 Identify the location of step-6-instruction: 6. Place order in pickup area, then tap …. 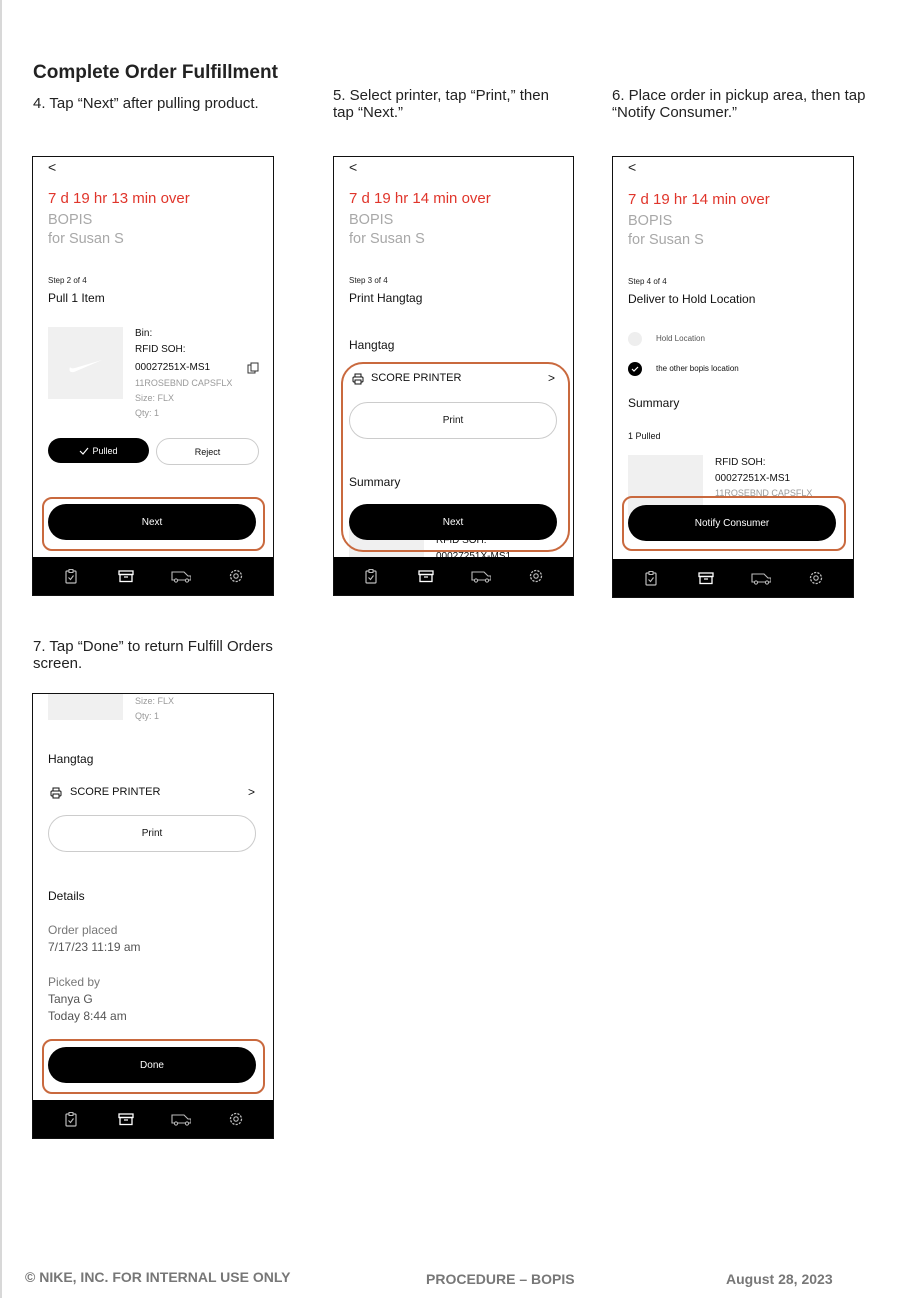
(739, 104).